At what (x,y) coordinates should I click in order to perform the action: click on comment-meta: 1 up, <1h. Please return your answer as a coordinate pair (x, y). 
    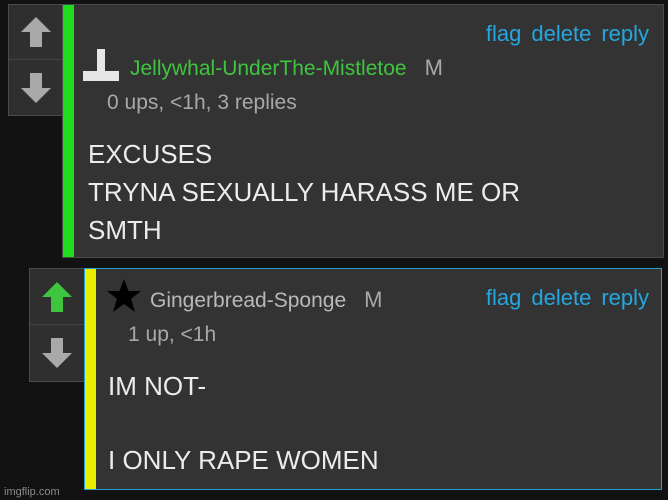
    Looking at the image, I should click on (172, 334).